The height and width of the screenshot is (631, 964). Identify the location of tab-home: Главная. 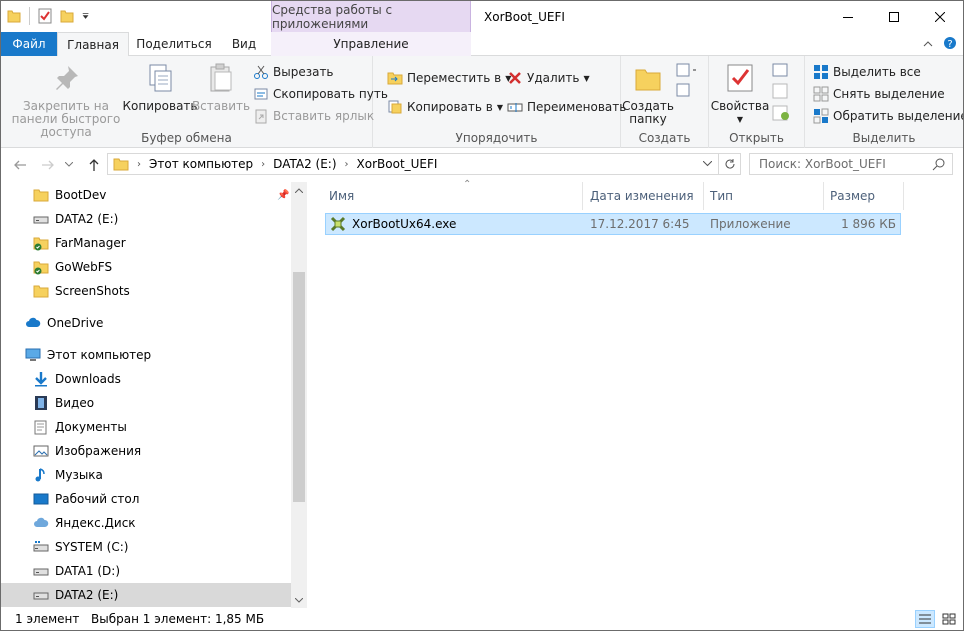
(93, 44).